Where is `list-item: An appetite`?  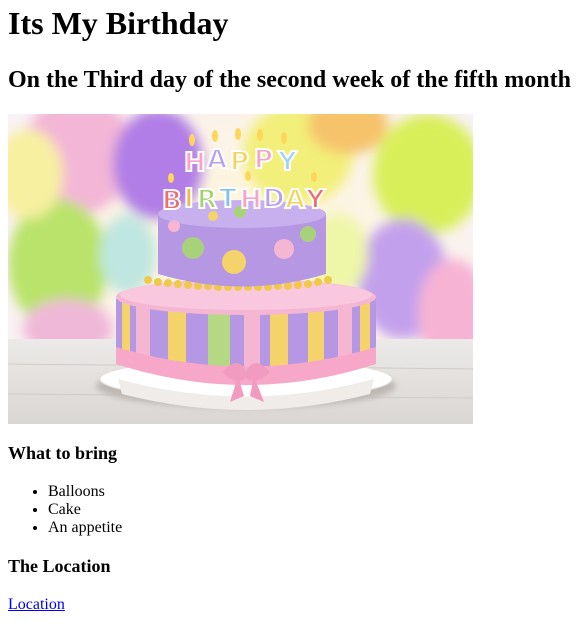 list-item: An appetite is located at coordinates (309, 528).